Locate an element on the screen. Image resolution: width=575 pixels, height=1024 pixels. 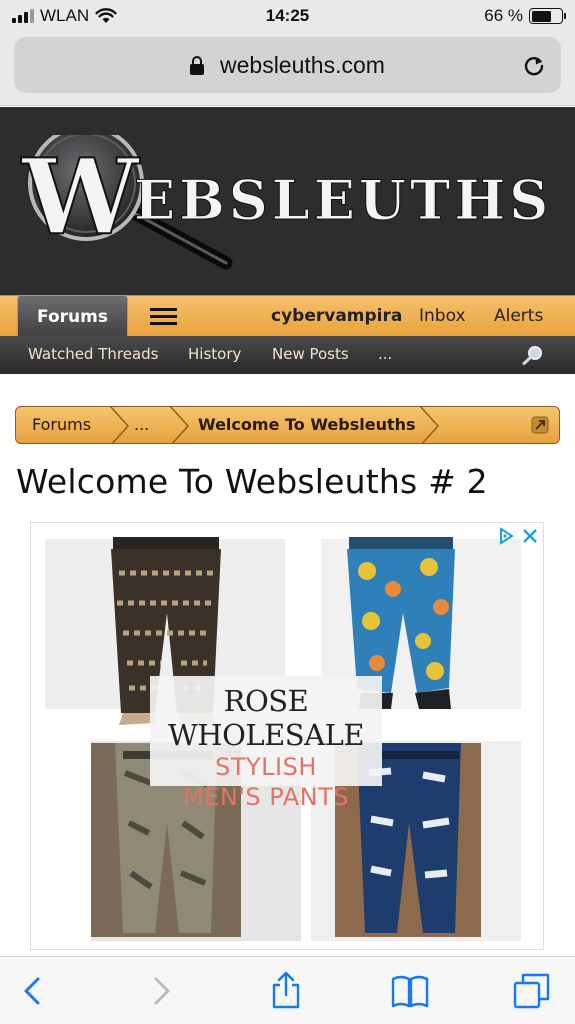
ad-choices is located at coordinates (518, 536).